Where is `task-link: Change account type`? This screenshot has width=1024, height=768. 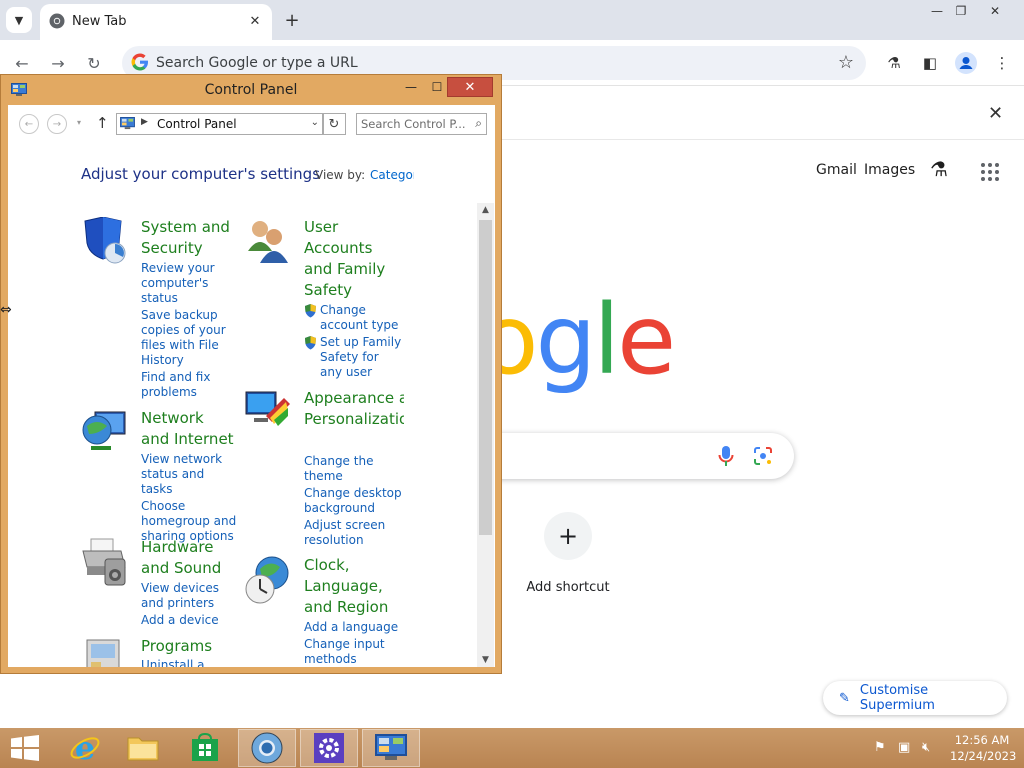 task-link: Change account type is located at coordinates (353, 318).